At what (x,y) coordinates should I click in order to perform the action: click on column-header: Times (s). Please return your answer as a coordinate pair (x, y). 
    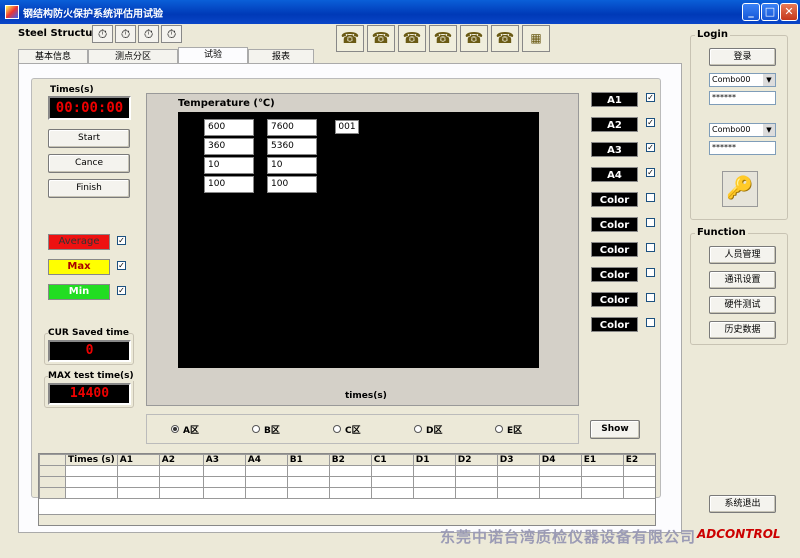
    Looking at the image, I should click on (91, 460).